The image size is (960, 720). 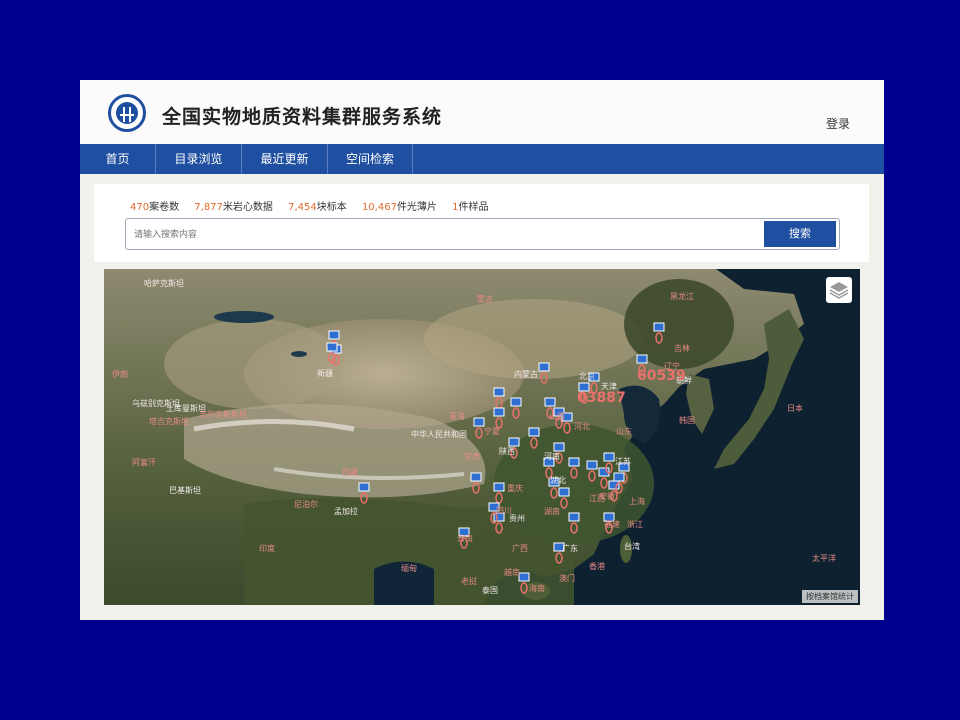 What do you see at coordinates (465, 538) in the screenshot?
I see `place-label: 云南` at bounding box center [465, 538].